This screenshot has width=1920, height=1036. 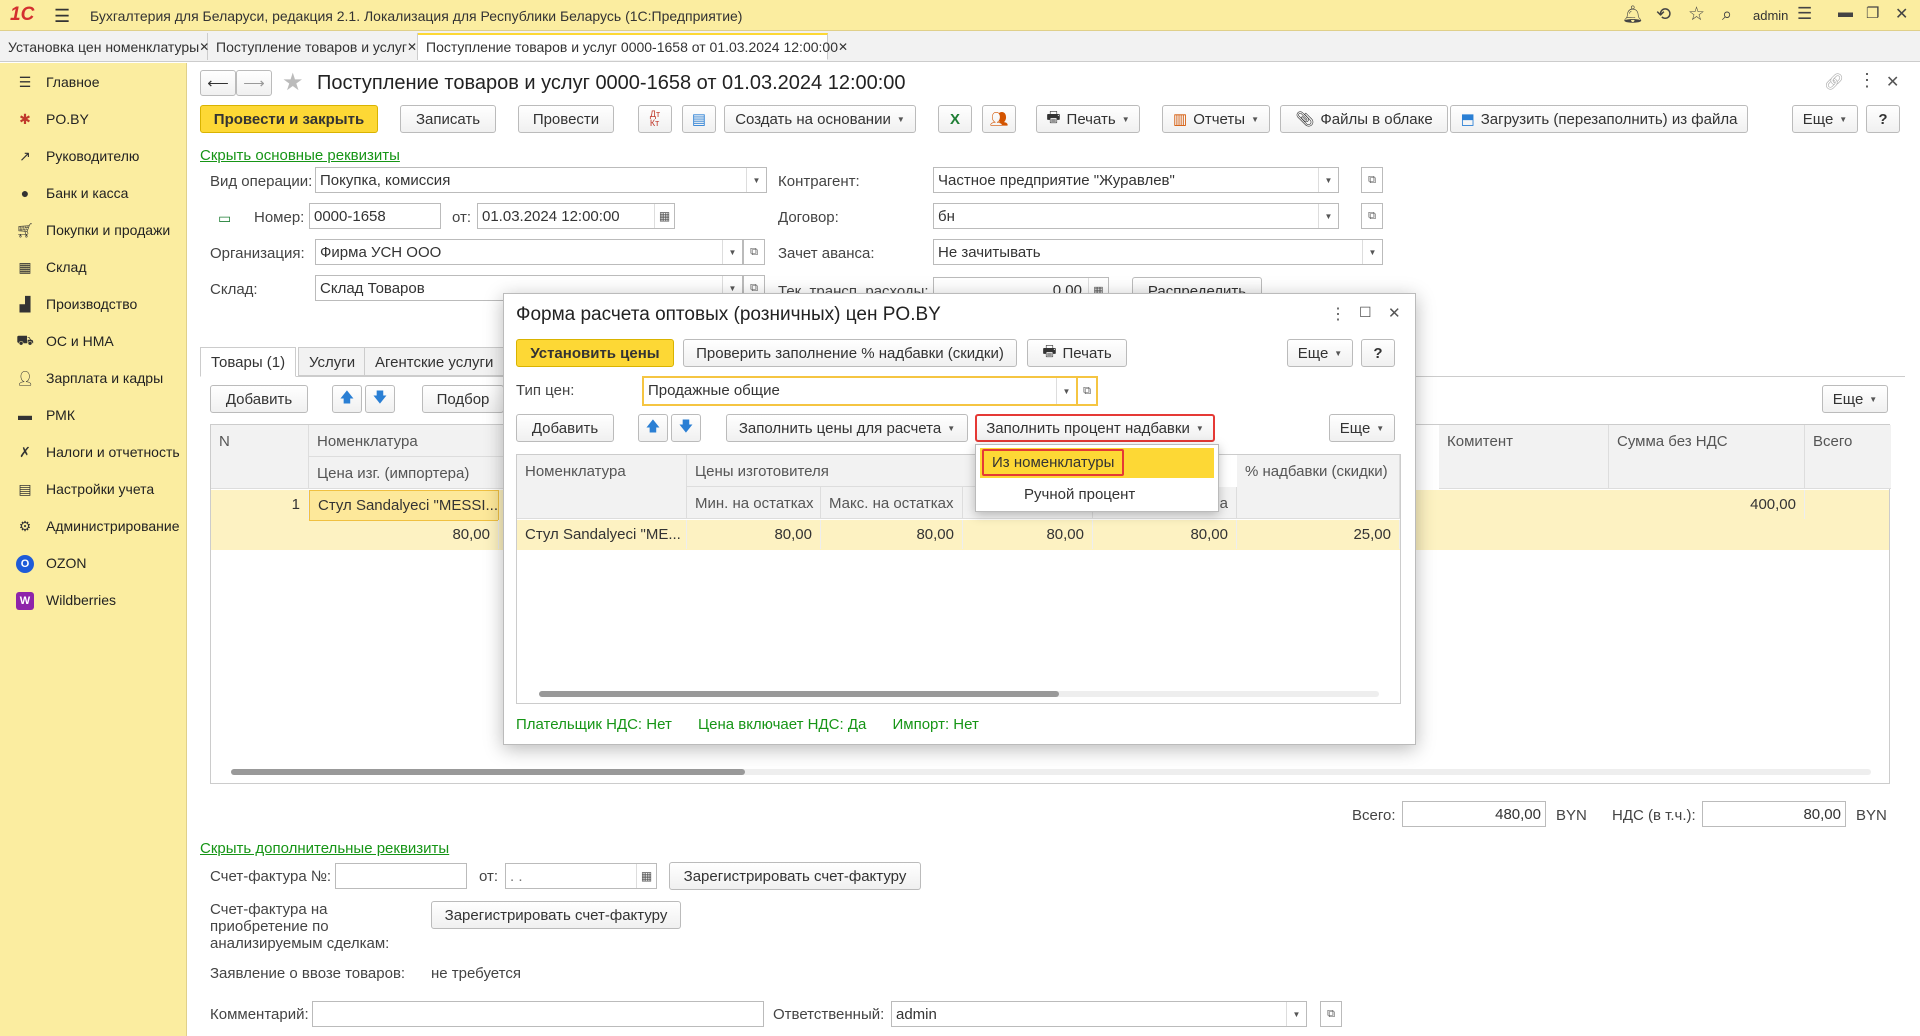 I want to click on tab-services: Услуги, so click(x=332, y=361).